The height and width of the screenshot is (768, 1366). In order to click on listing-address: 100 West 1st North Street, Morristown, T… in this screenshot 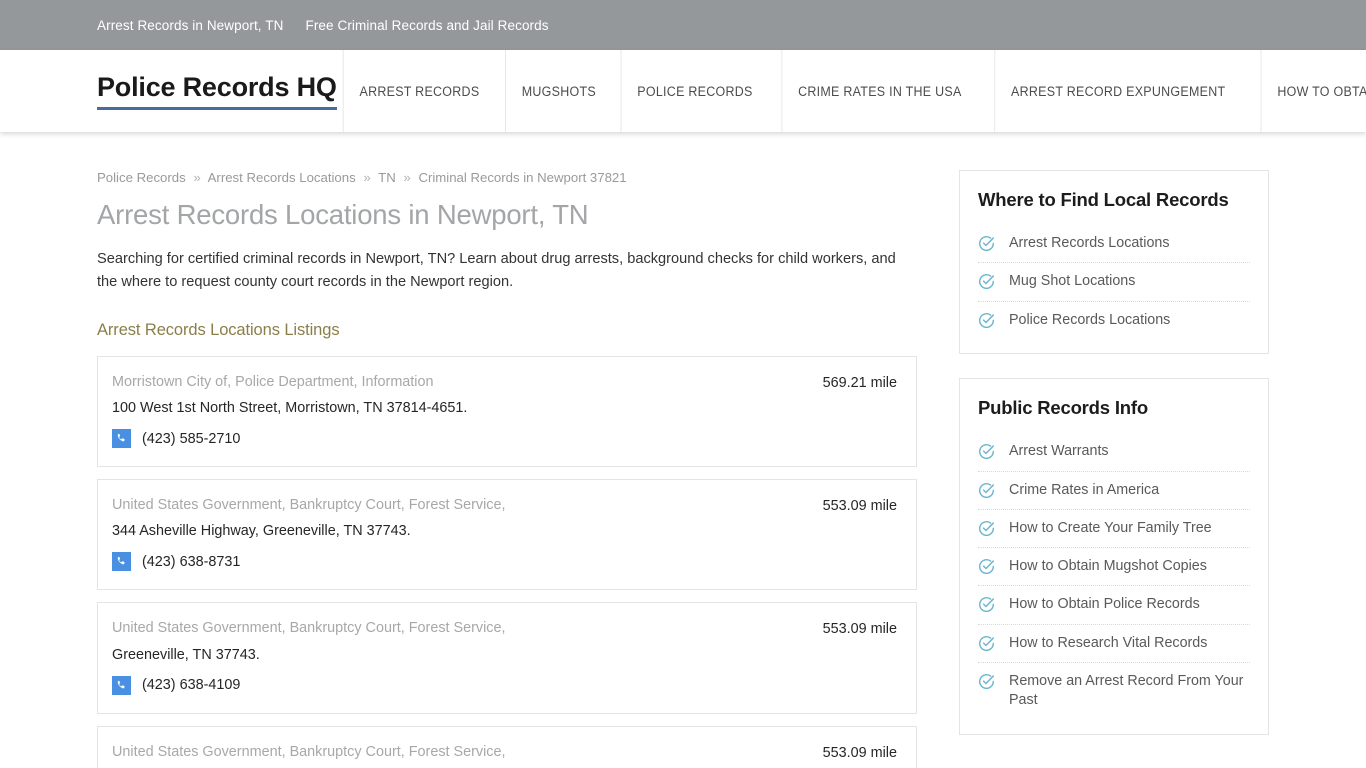, I will do `click(290, 408)`.